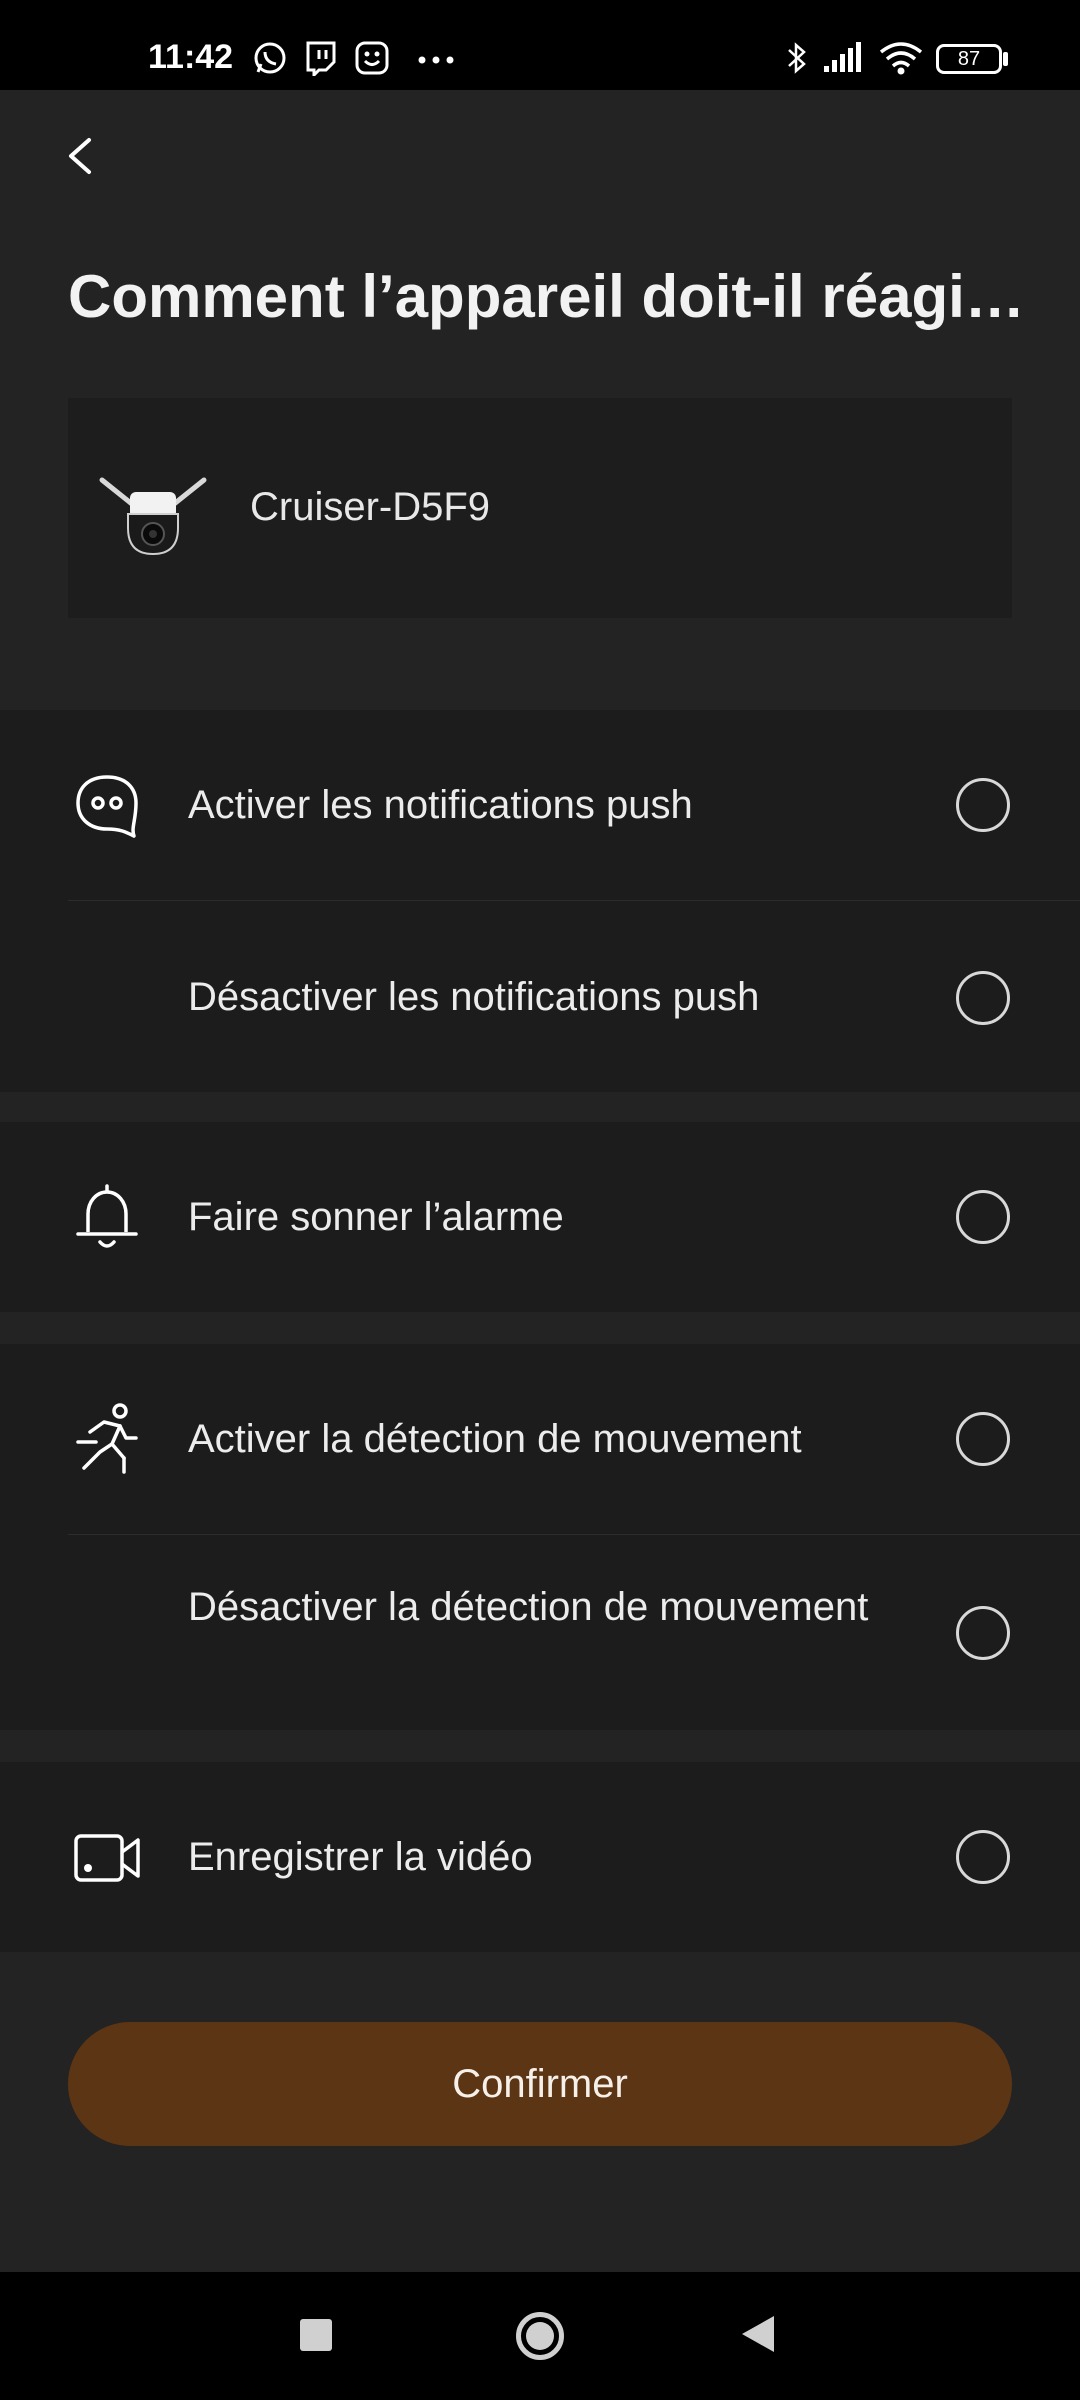 The height and width of the screenshot is (2400, 1080). Describe the element at coordinates (1005, 59) in the screenshot. I see `battery-cap` at that location.